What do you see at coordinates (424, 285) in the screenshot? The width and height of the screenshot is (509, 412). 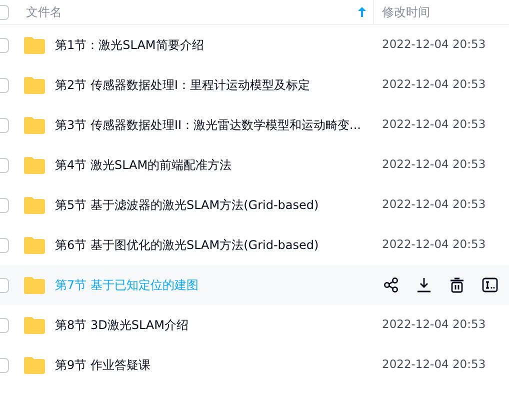 I see `download-icon` at bounding box center [424, 285].